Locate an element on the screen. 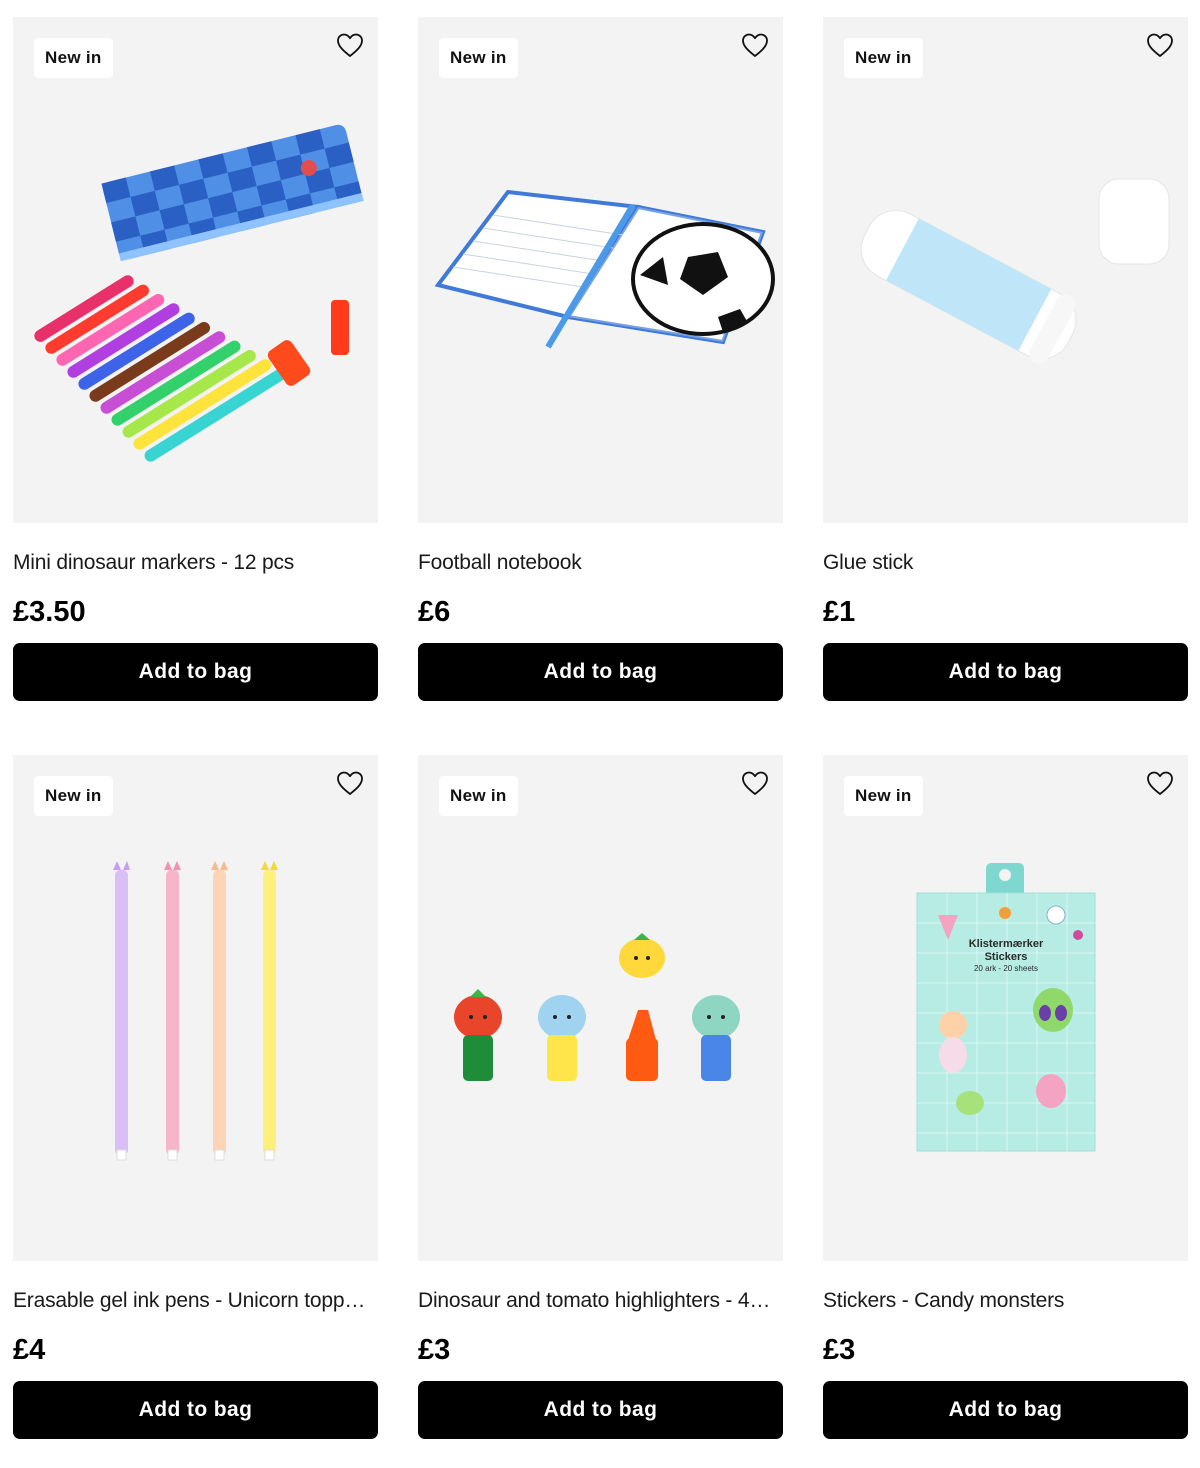  glue-stick-image is located at coordinates (1015, 271).